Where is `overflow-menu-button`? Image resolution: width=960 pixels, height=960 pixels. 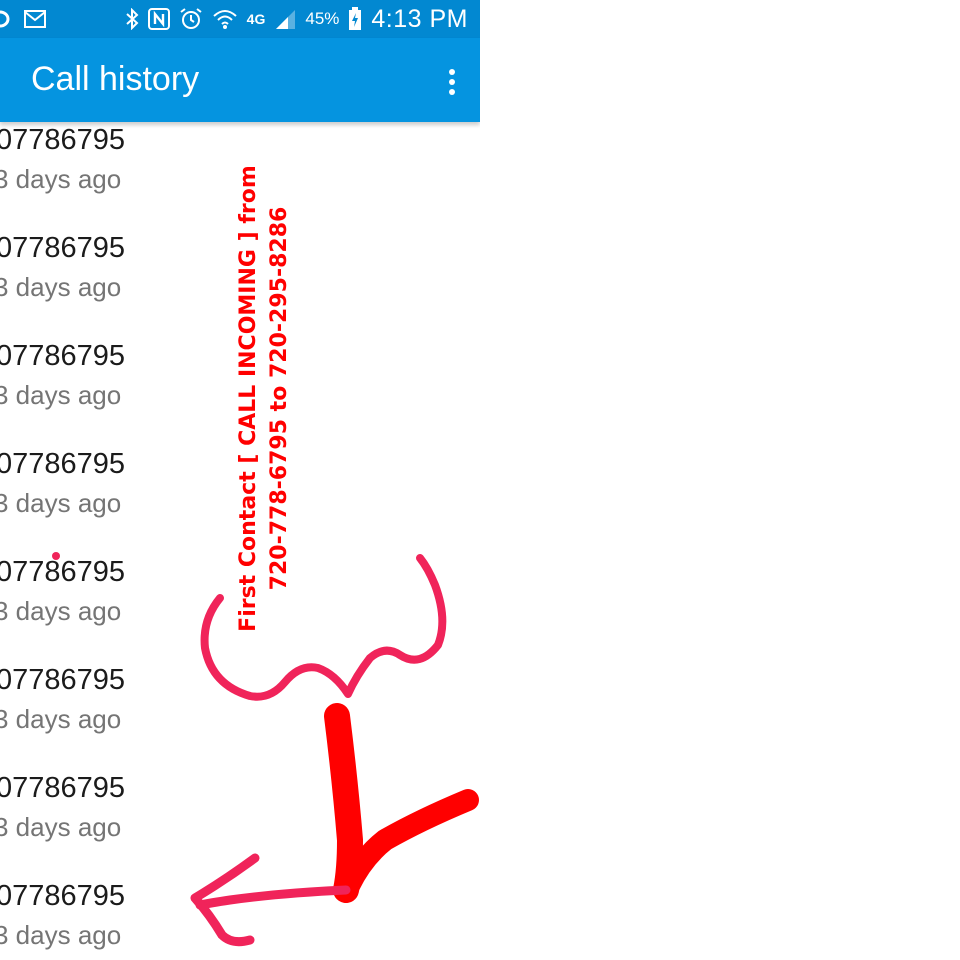 overflow-menu-button is located at coordinates (444, 82).